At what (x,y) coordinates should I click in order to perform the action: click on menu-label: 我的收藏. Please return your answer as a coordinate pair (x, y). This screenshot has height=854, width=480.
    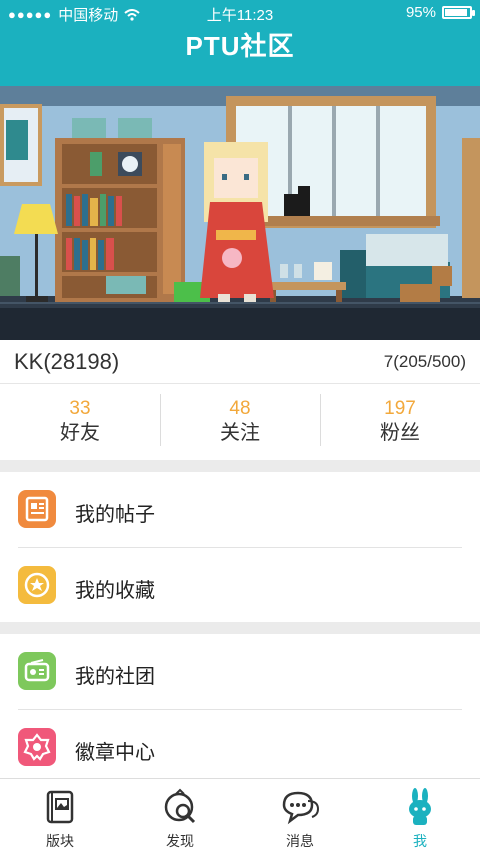
    Looking at the image, I should click on (115, 591).